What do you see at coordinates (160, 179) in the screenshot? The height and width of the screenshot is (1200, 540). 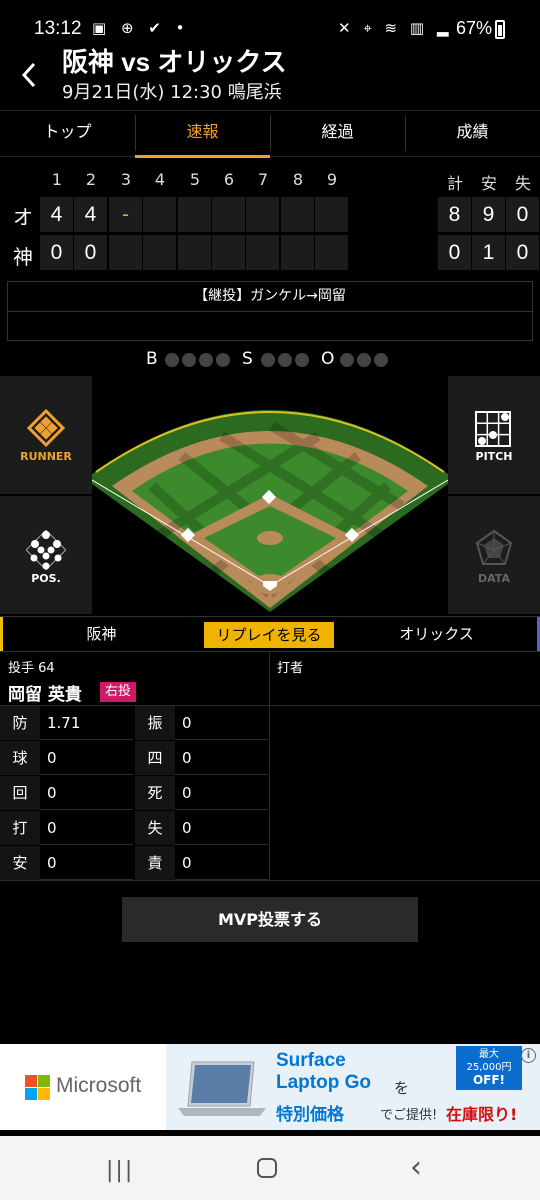 I see `inning-header: 4` at bounding box center [160, 179].